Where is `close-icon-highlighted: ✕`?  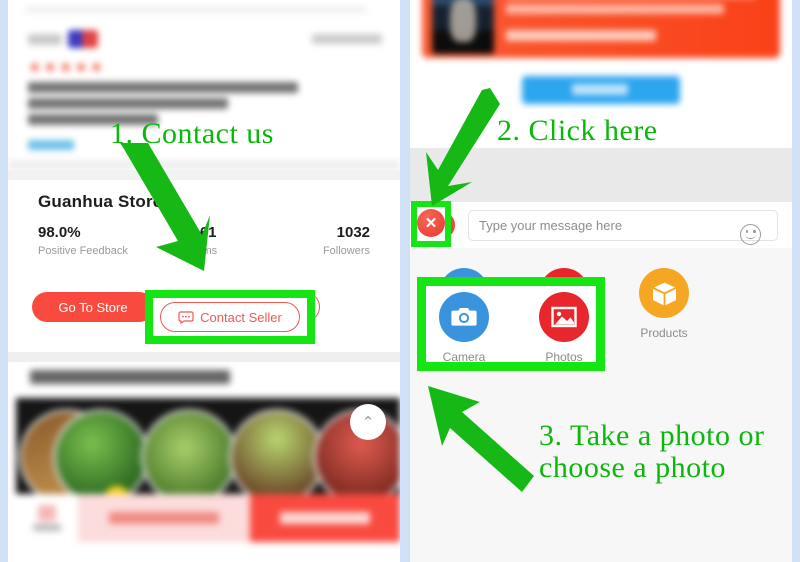
close-icon-highlighted: ✕ is located at coordinates (431, 223).